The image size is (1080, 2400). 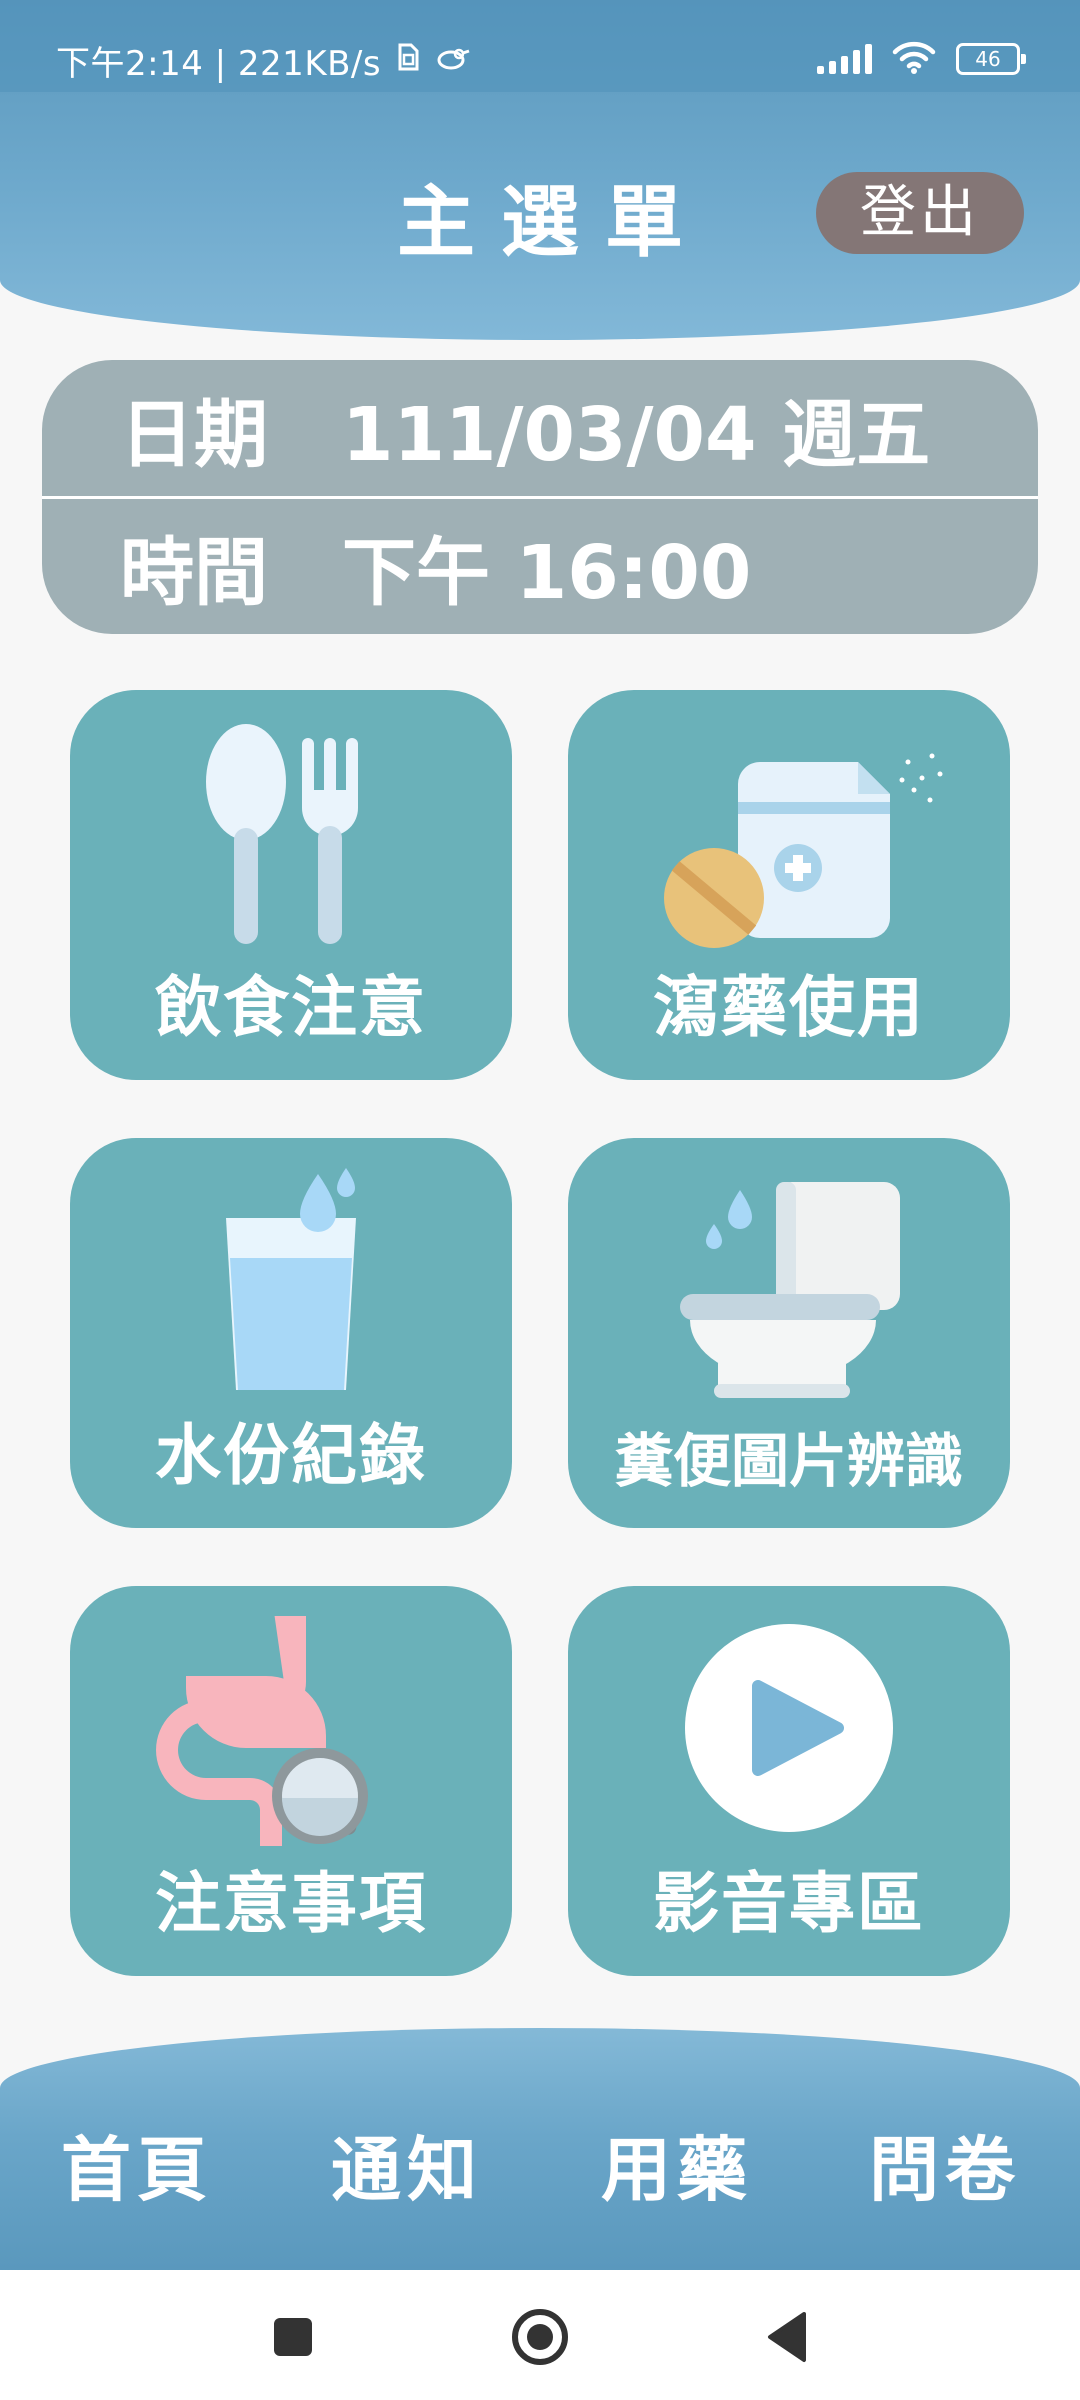 What do you see at coordinates (914, 59) in the screenshot?
I see `wifi-icon` at bounding box center [914, 59].